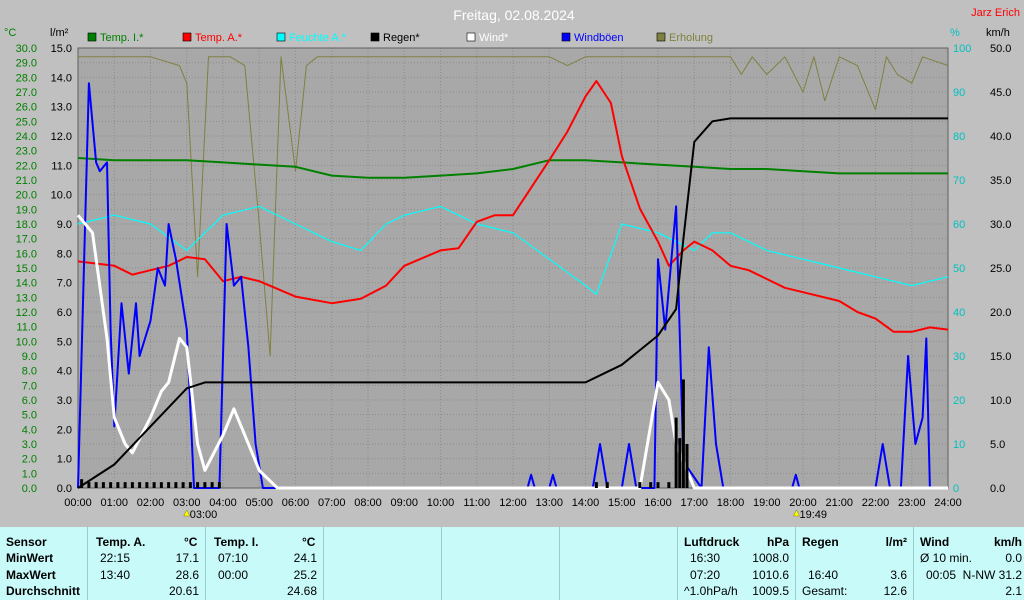 The image size is (1024, 600). What do you see at coordinates (948, 503) in the screenshot?
I see `x-tick-label: 24:00` at bounding box center [948, 503].